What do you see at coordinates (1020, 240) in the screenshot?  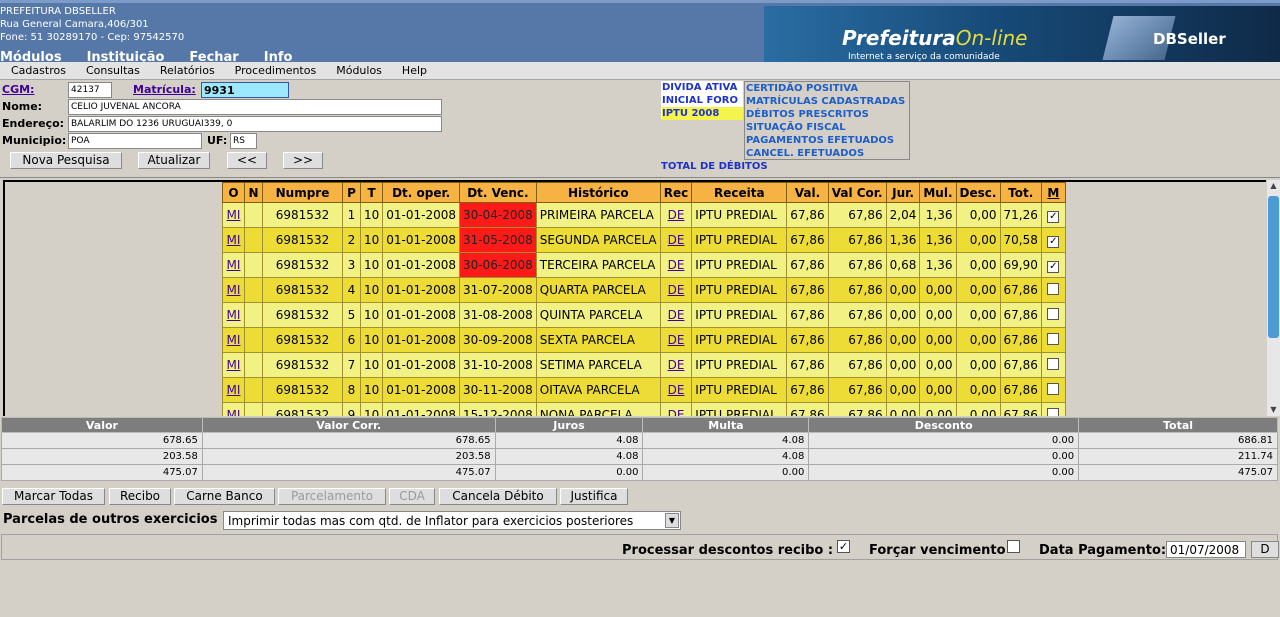 I see `cell-tot: 70,58` at bounding box center [1020, 240].